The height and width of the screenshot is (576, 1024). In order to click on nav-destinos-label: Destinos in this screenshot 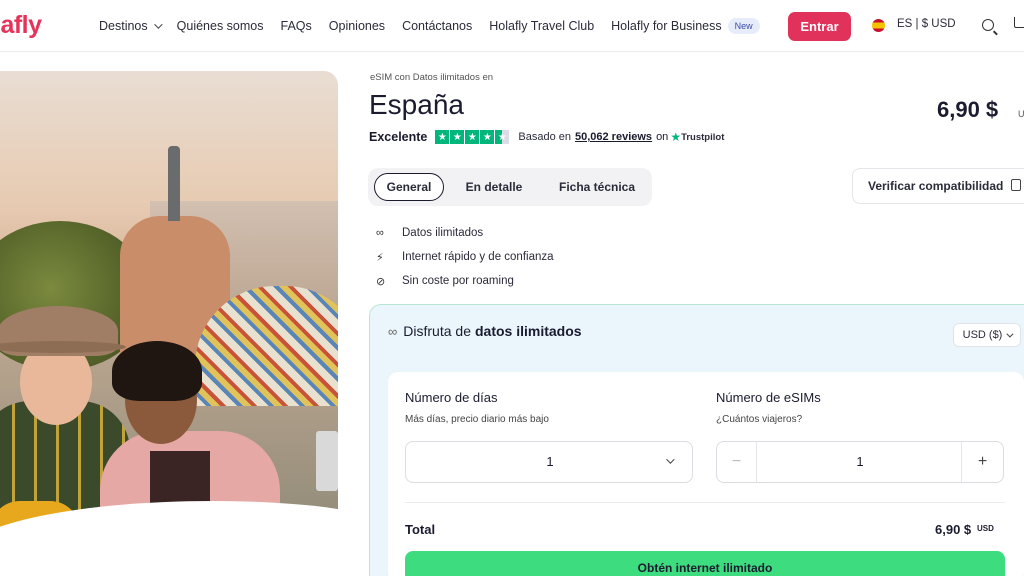, I will do `click(123, 26)`.